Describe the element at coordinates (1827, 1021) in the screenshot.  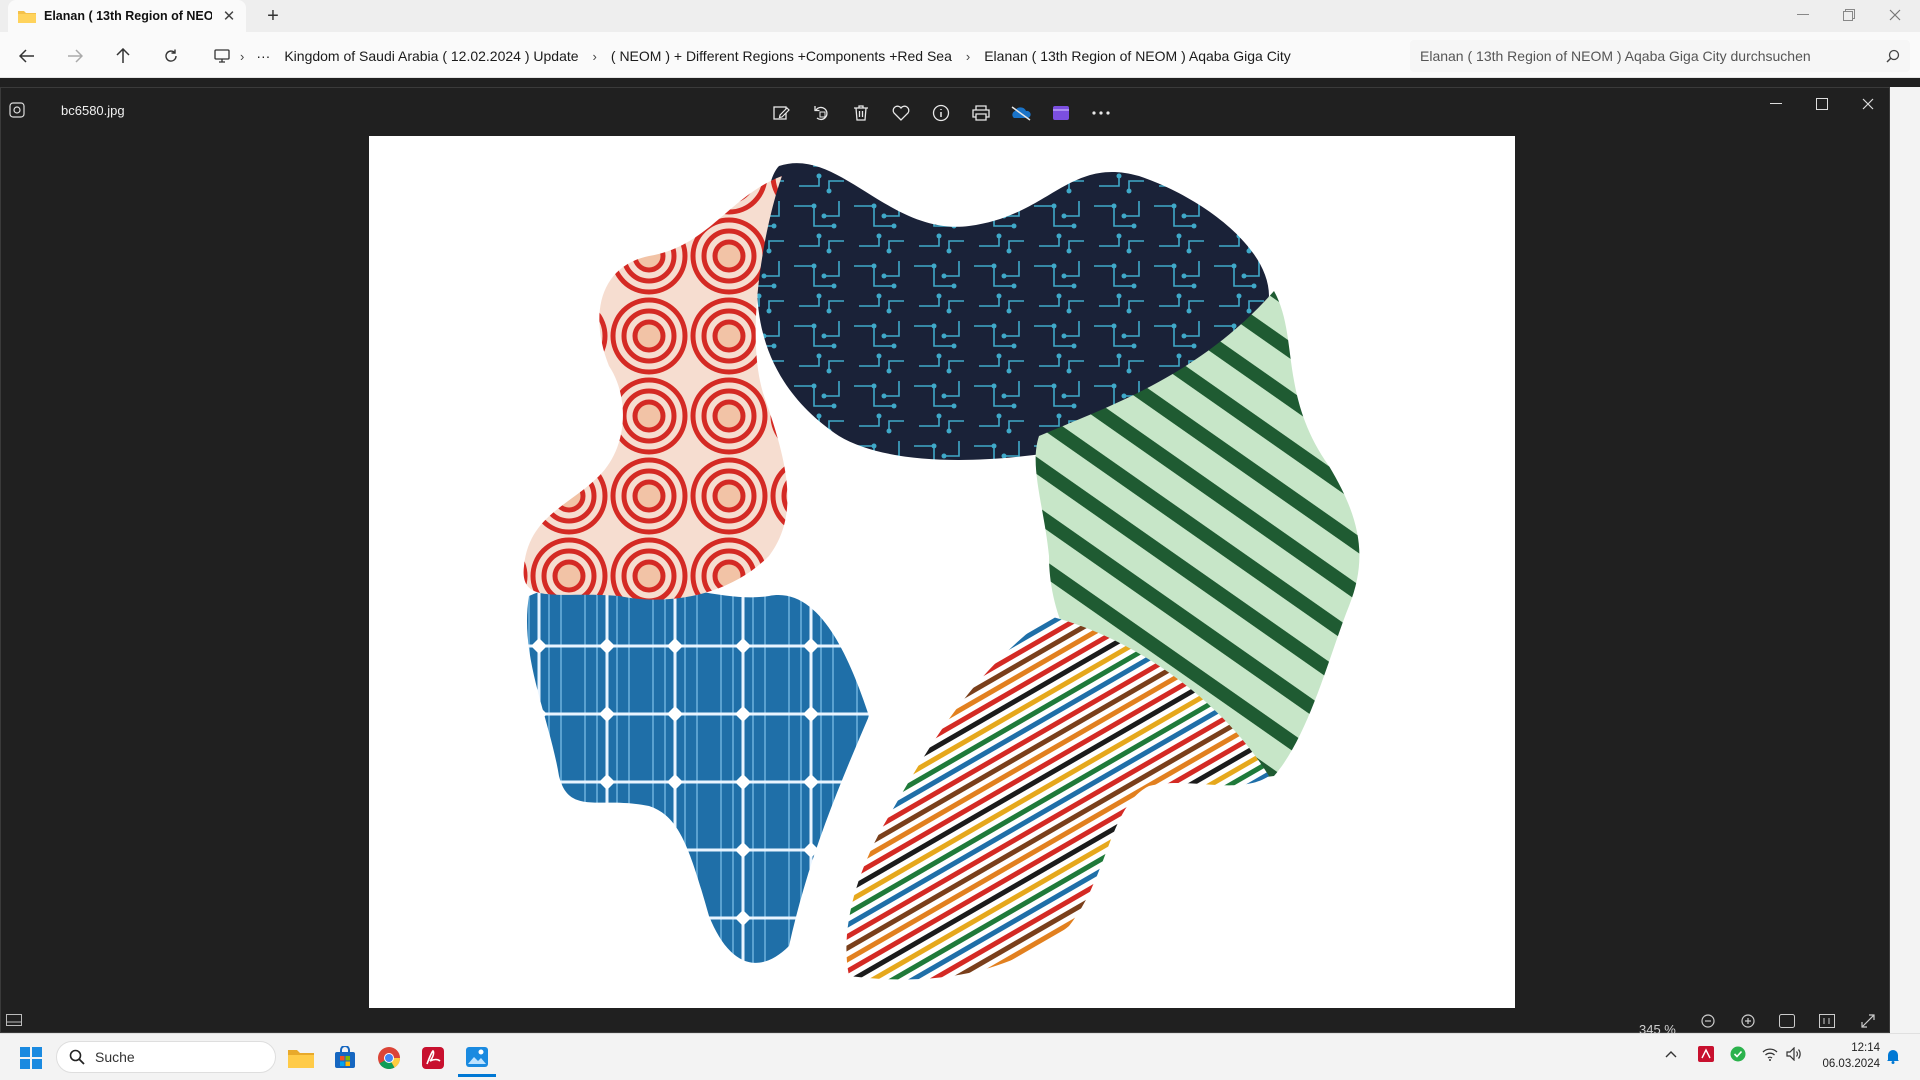
I see `actual-size-icon` at that location.